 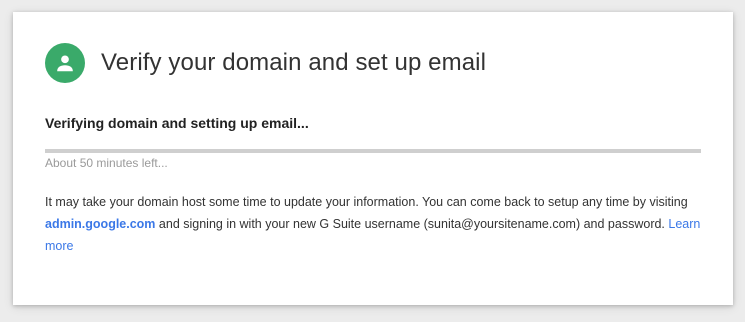 I want to click on avatar, so click(x=65, y=63).